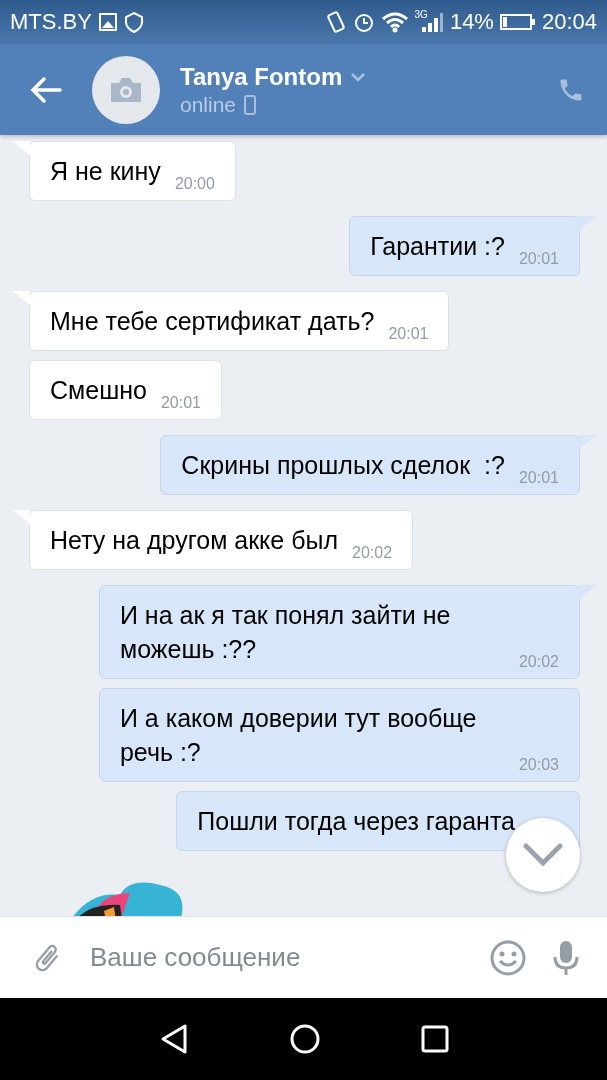 The height and width of the screenshot is (1080, 607). I want to click on image-icon, so click(107, 22).